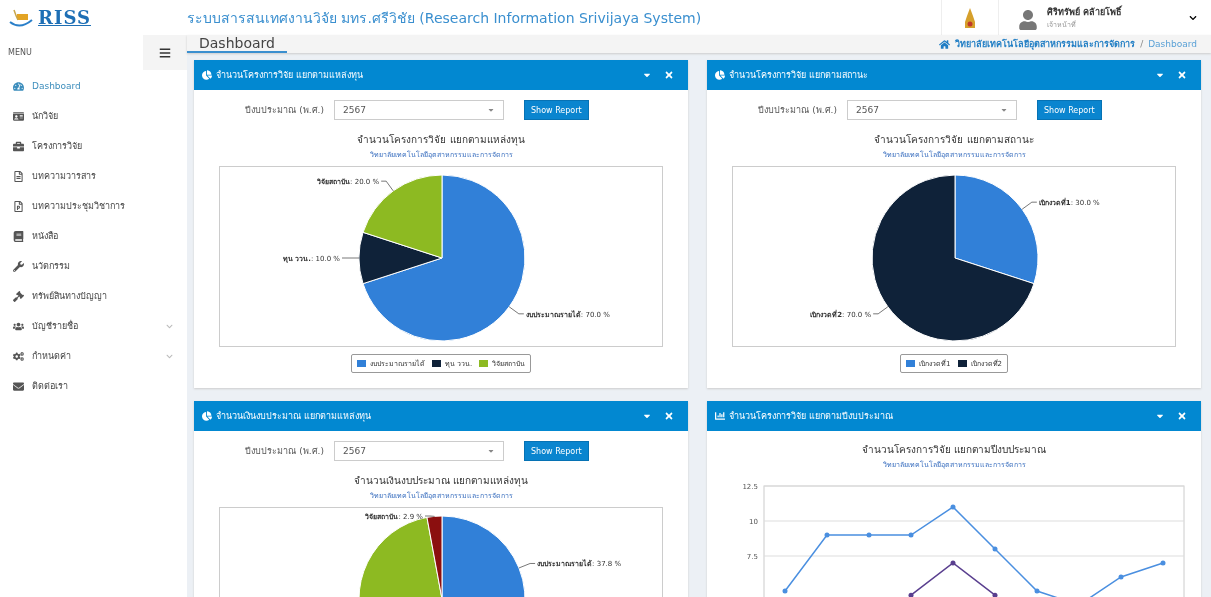 The width and height of the screenshot is (1211, 597). I want to click on chart-title: จำนวนเงินงบประมาณ แยกตามแหล่งทุน, so click(441, 481).